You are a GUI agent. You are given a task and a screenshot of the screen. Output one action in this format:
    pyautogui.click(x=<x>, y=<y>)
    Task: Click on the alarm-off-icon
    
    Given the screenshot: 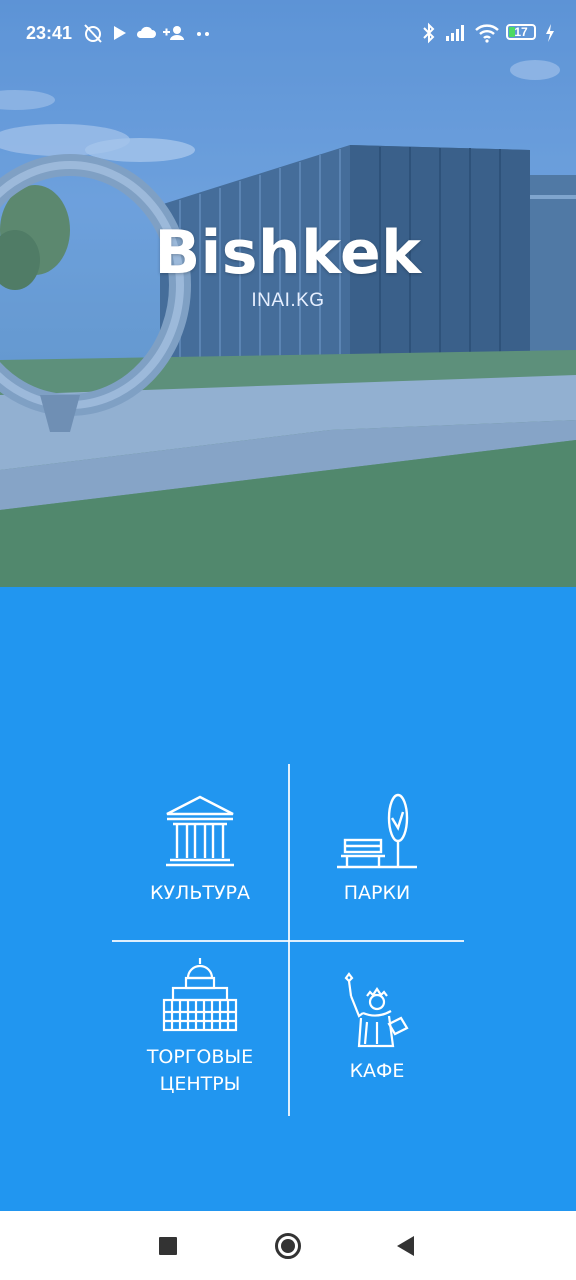 What is the action you would take?
    pyautogui.click(x=93, y=33)
    